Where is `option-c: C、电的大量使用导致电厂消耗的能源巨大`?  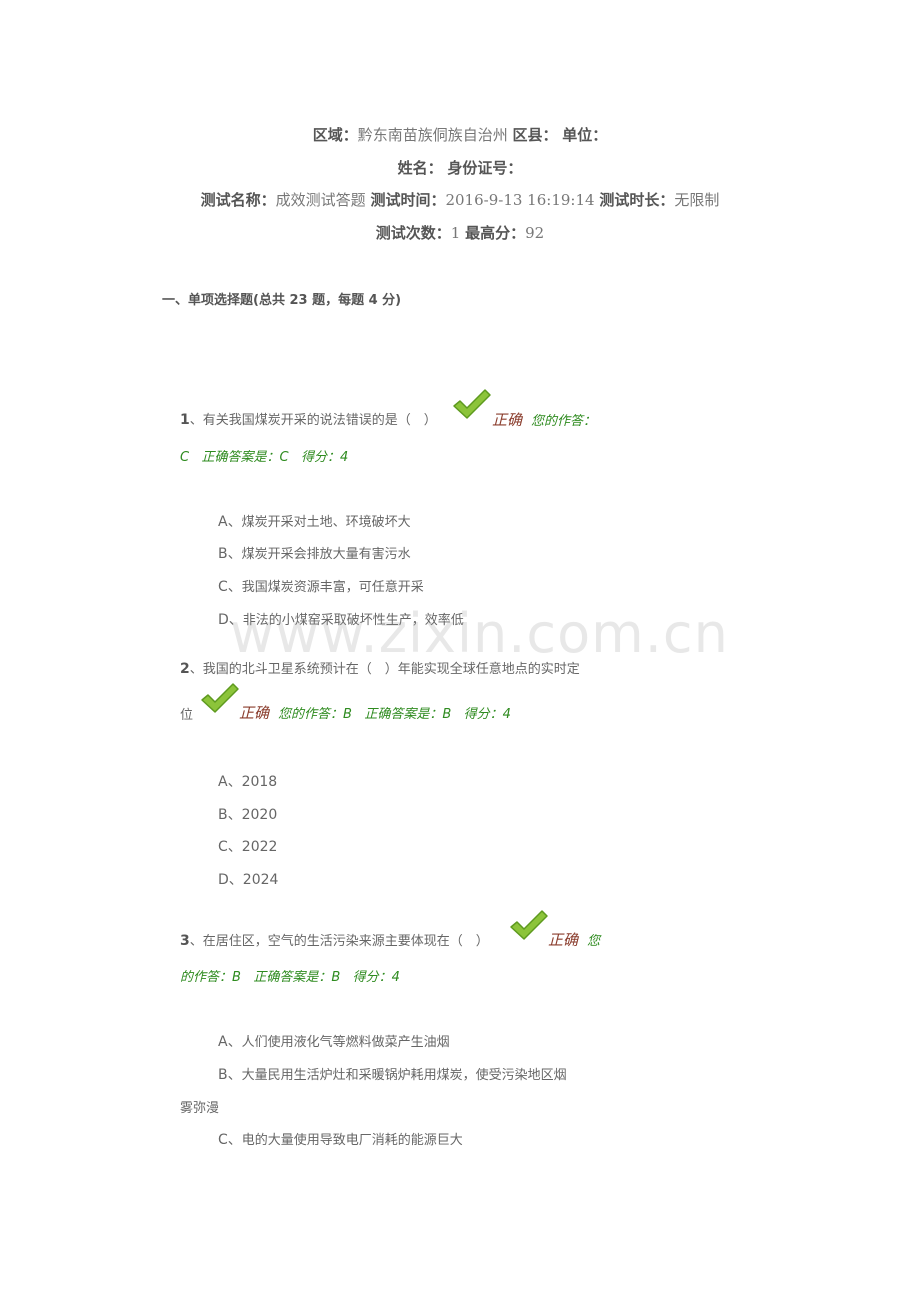 option-c: C、电的大量使用导致电厂消耗的能源巨大 is located at coordinates (340, 1140).